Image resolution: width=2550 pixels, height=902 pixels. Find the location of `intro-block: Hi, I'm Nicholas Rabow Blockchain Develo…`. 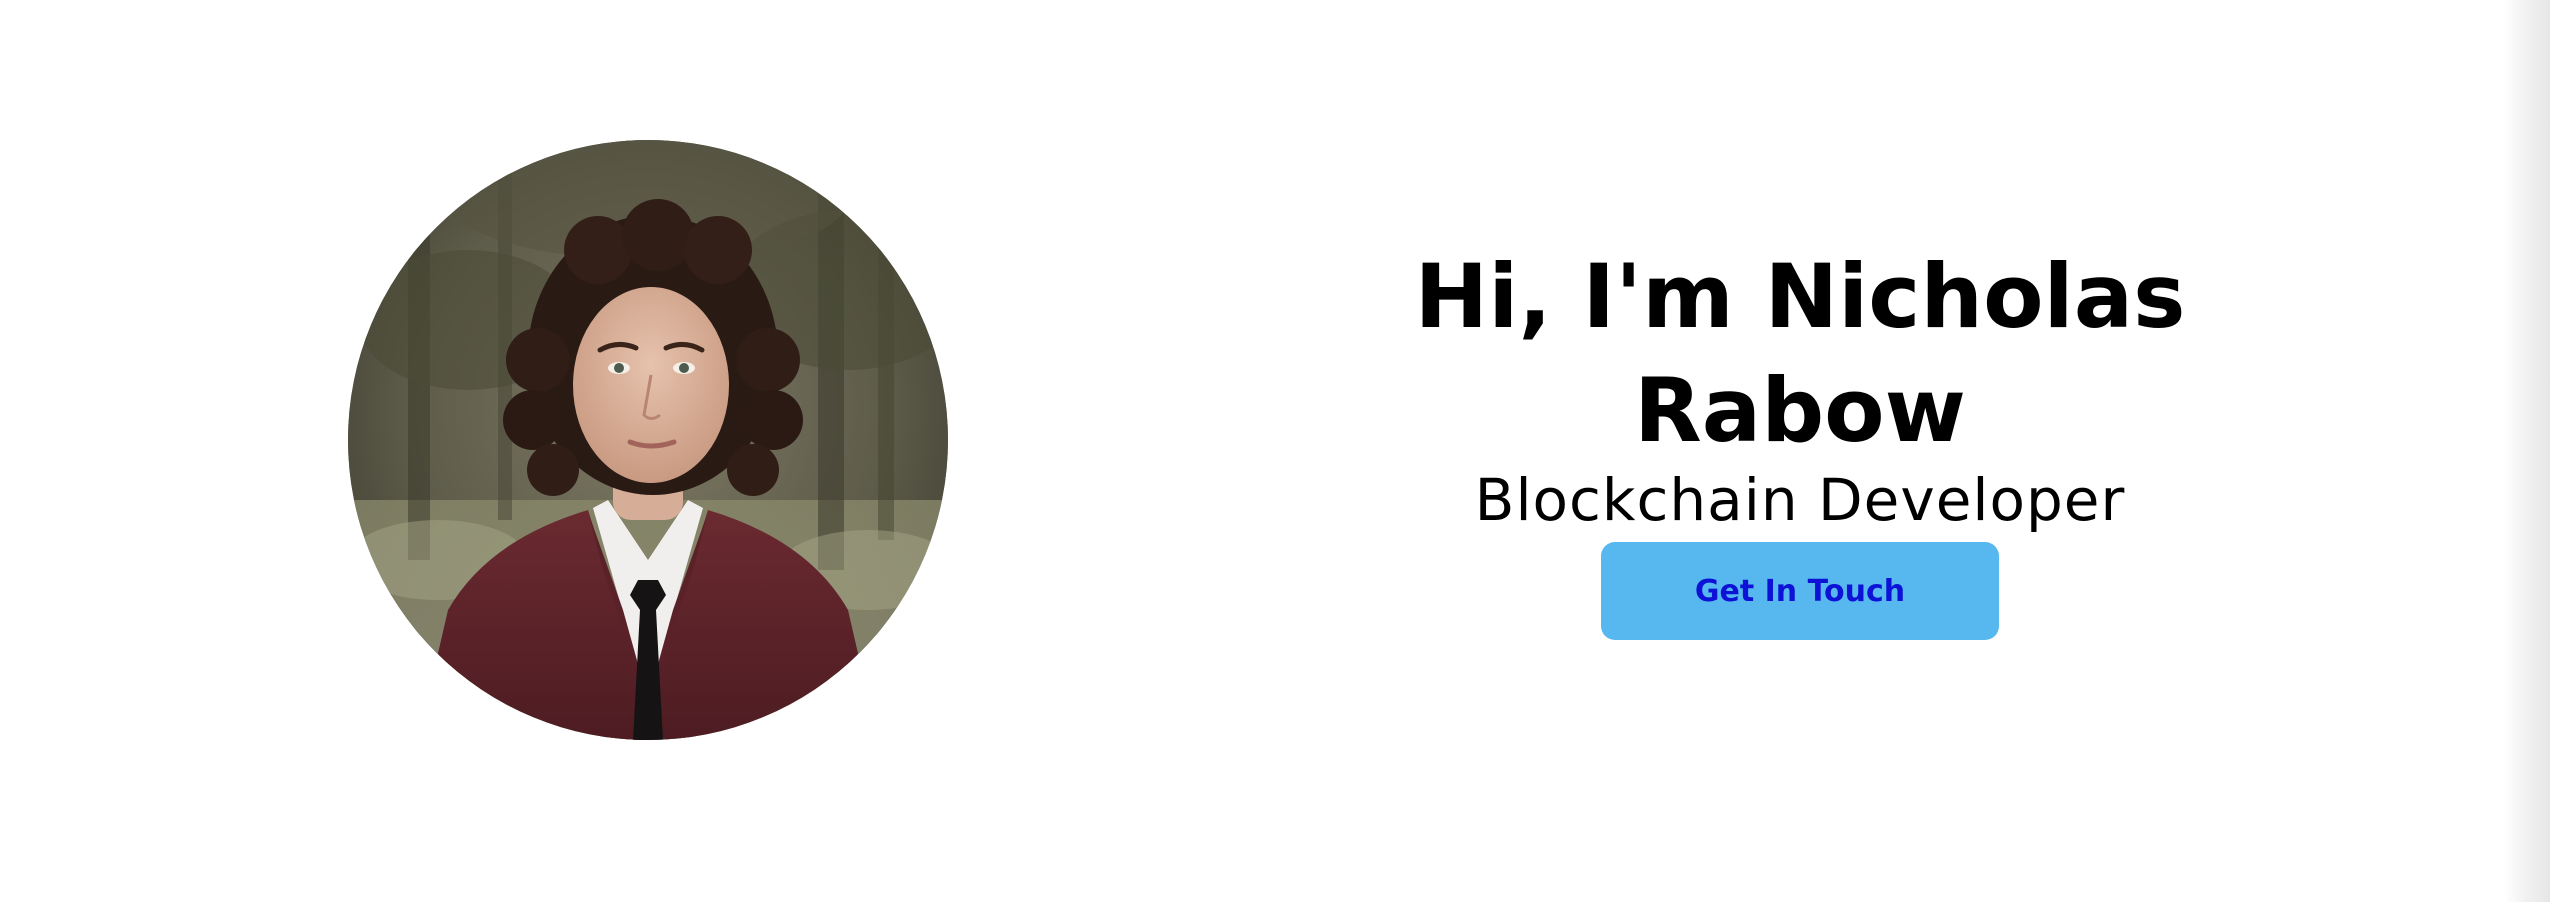

intro-block: Hi, I'm Nicholas Rabow Blockchain Develo… is located at coordinates (1800, 440).